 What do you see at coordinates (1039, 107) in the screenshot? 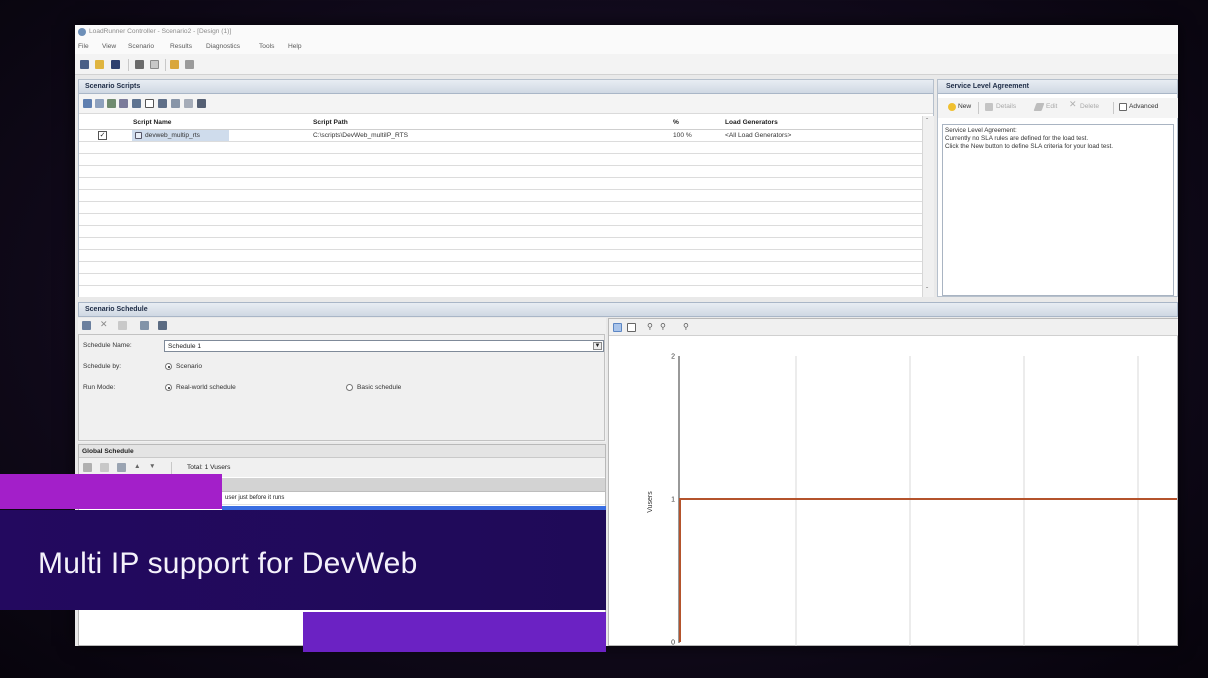
I see `edit-pencil-icon` at bounding box center [1039, 107].